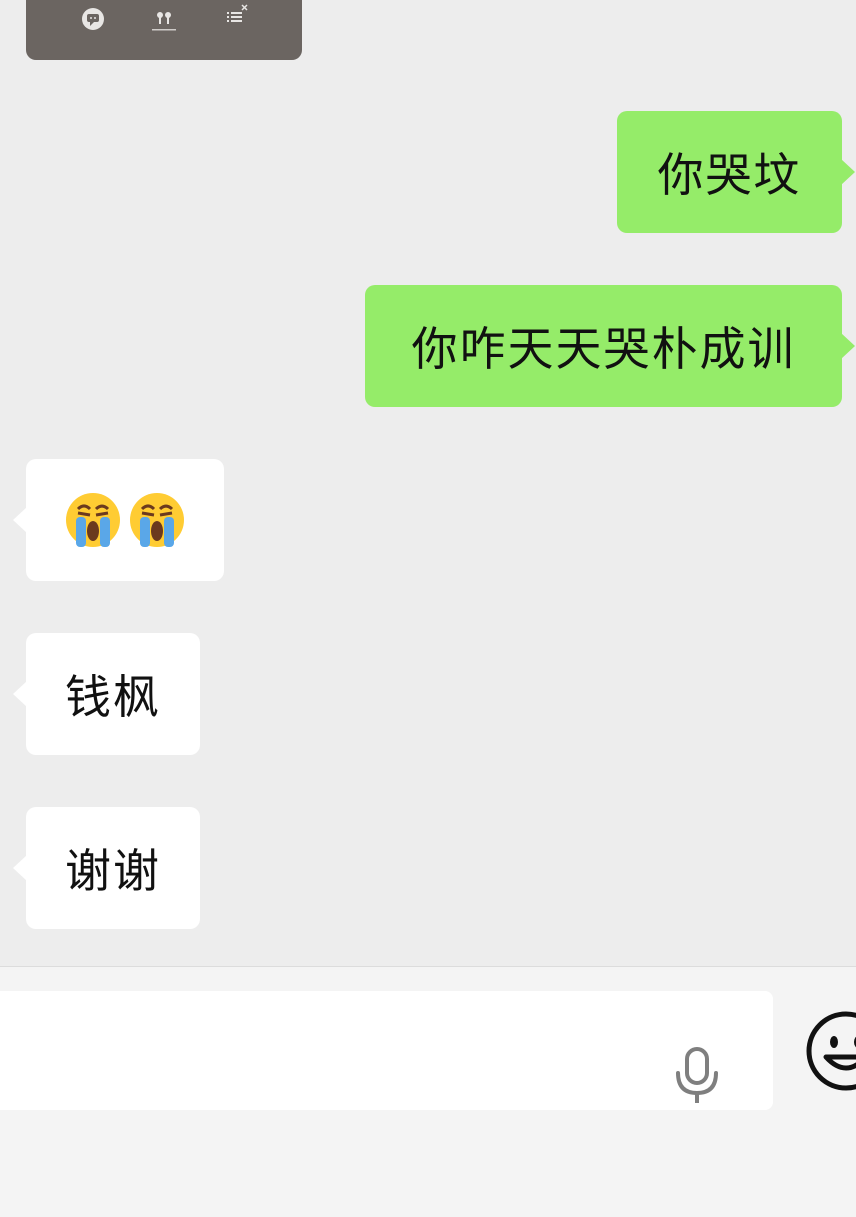 The height and width of the screenshot is (1217, 856). I want to click on message-text: 钱枫, so click(113, 697).